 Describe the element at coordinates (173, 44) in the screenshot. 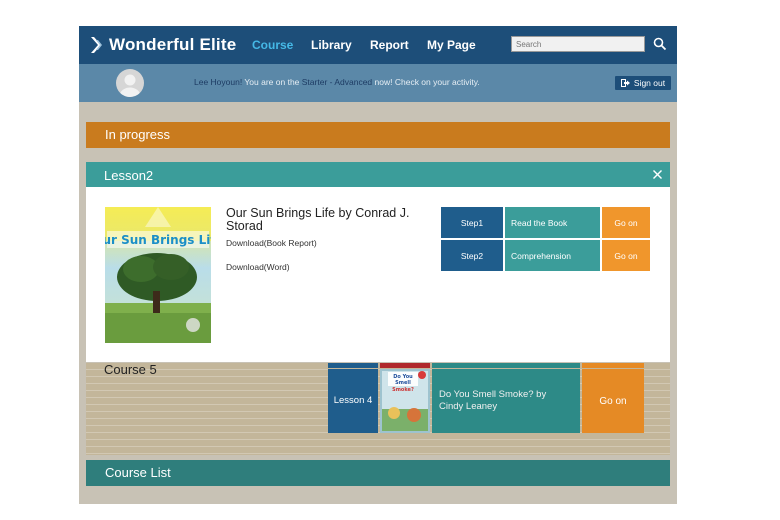

I see `brand-name: Wonderful Elite` at that location.